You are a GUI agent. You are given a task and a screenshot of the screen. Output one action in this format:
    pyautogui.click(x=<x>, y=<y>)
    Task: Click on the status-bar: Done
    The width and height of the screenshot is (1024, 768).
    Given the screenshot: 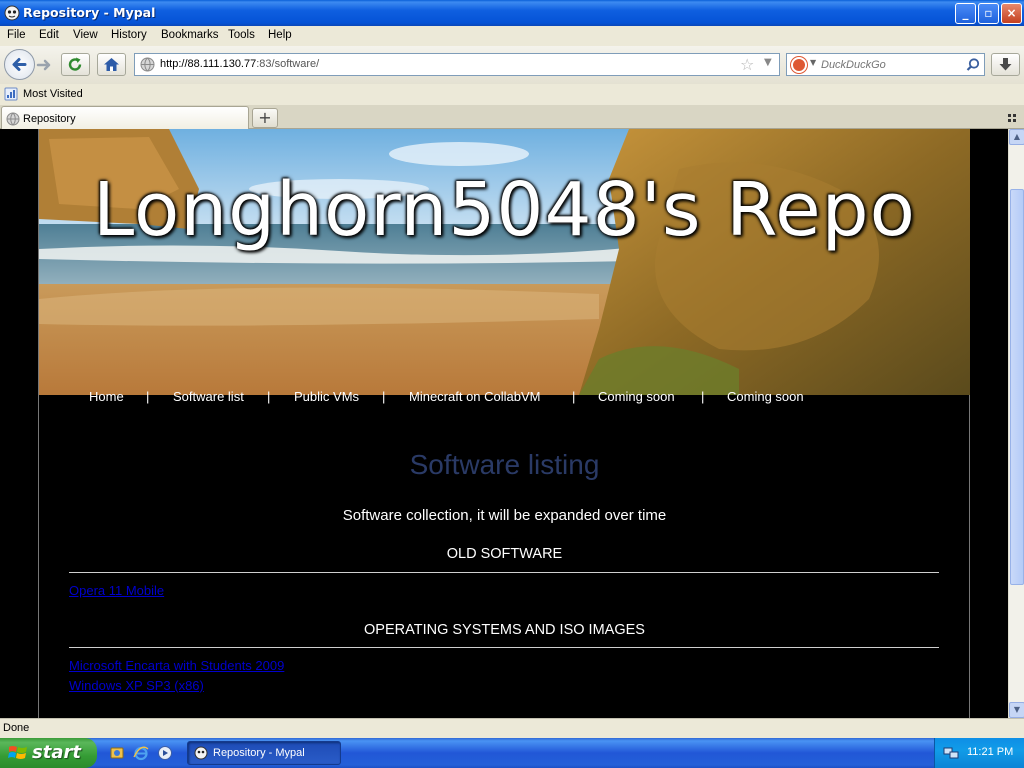 What is the action you would take?
    pyautogui.click(x=512, y=728)
    